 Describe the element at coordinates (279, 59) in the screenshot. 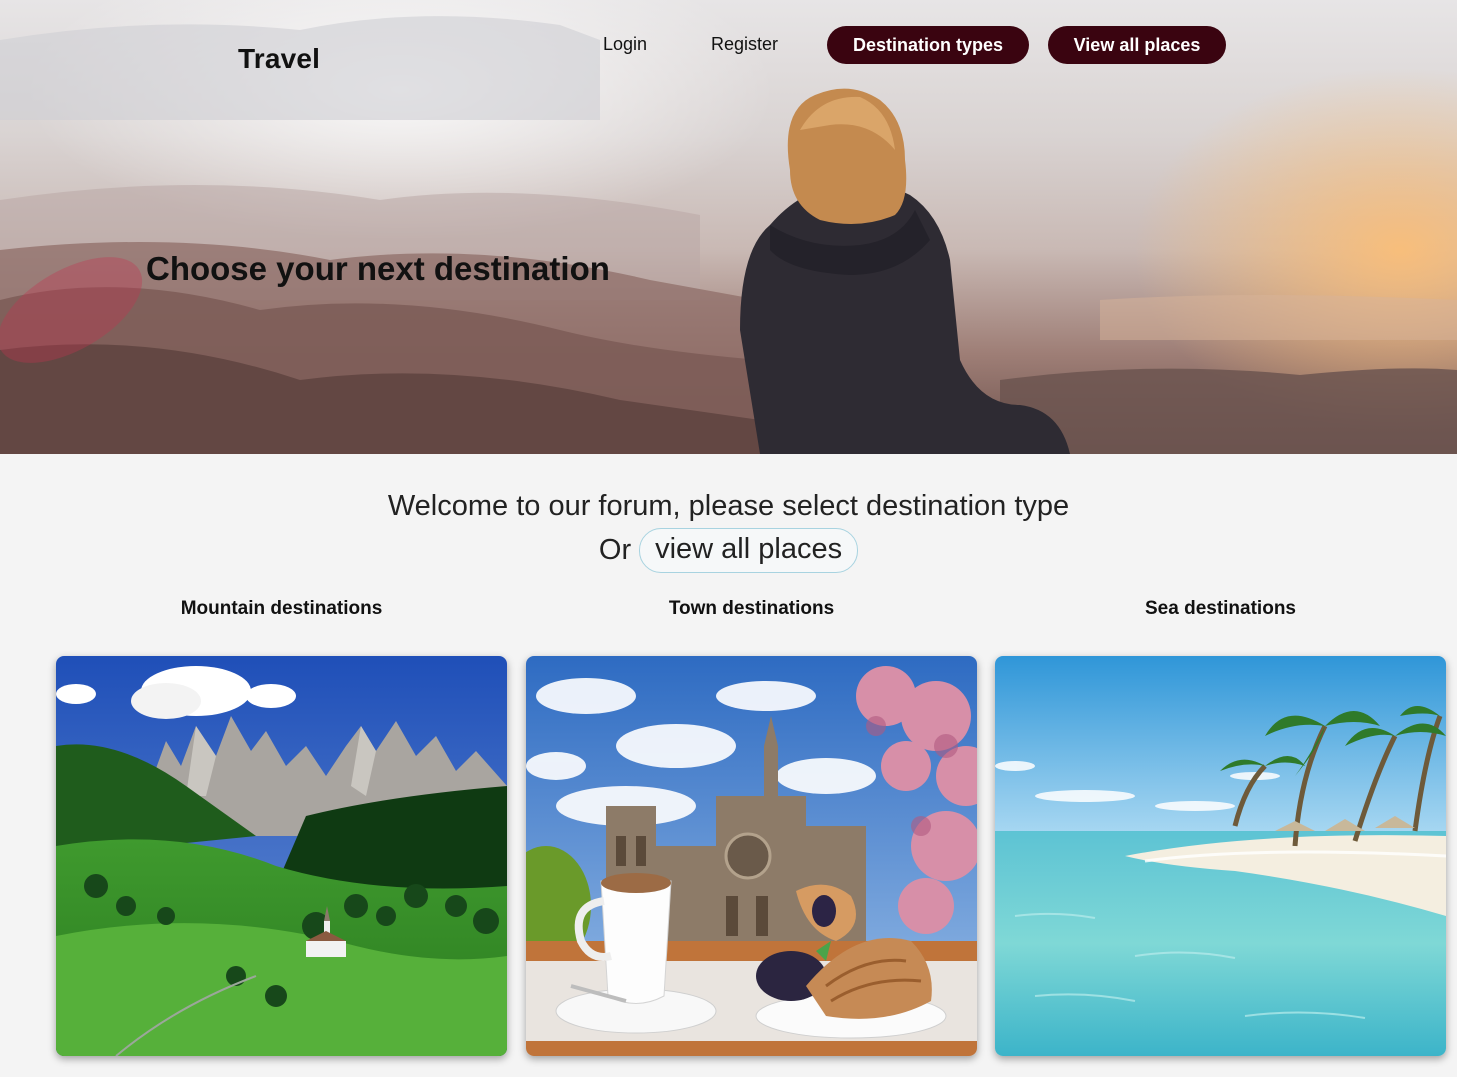

I see `brand-logo: Travel` at that location.